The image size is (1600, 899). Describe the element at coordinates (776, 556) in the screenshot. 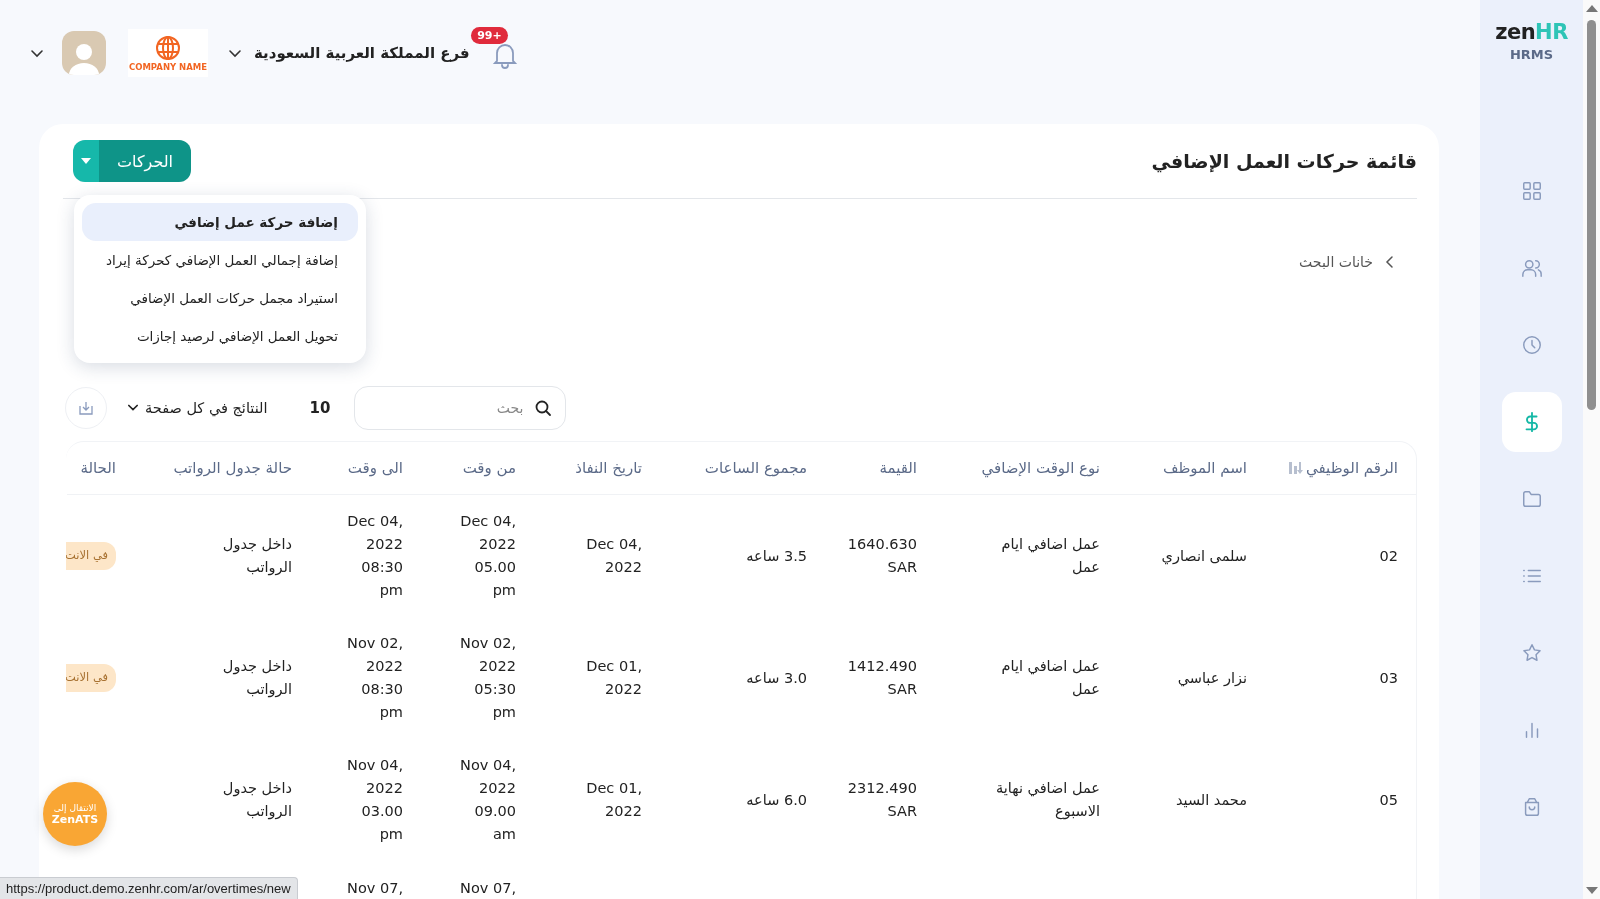

I see `table-cell-text: 3.5 ساعه` at that location.